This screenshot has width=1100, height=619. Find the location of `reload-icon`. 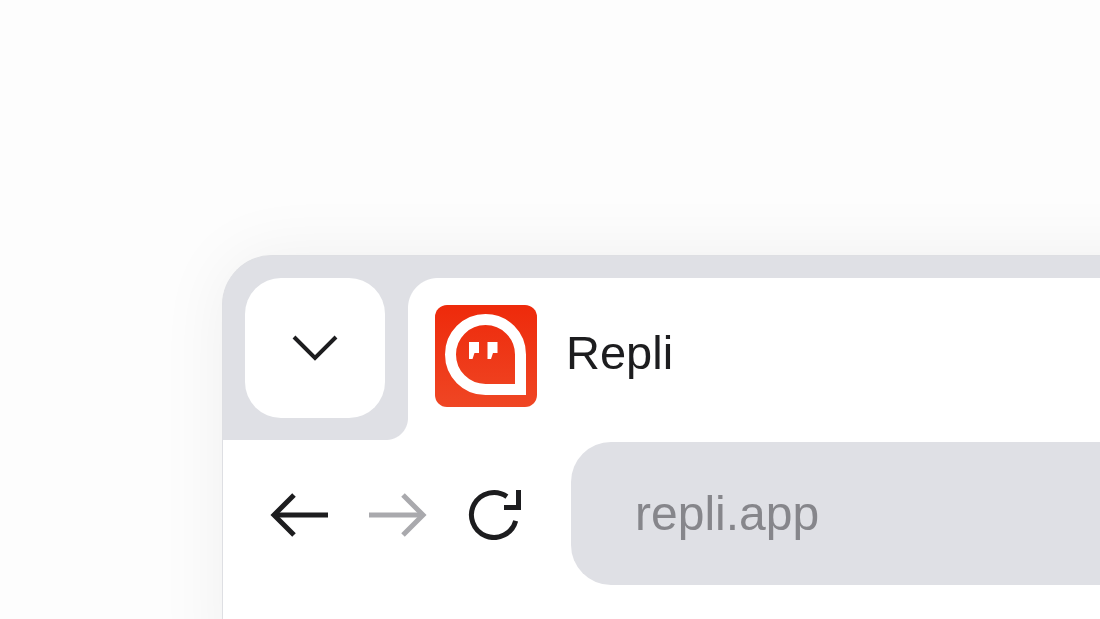

reload-icon is located at coordinates (495, 514).